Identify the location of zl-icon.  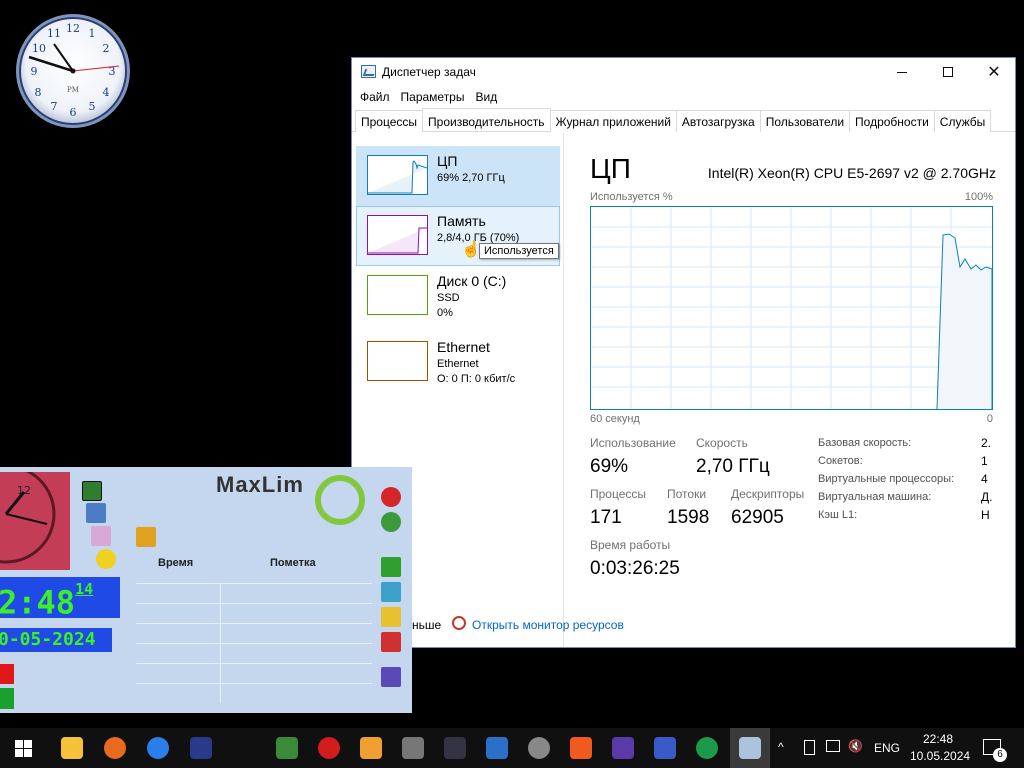
(287, 748).